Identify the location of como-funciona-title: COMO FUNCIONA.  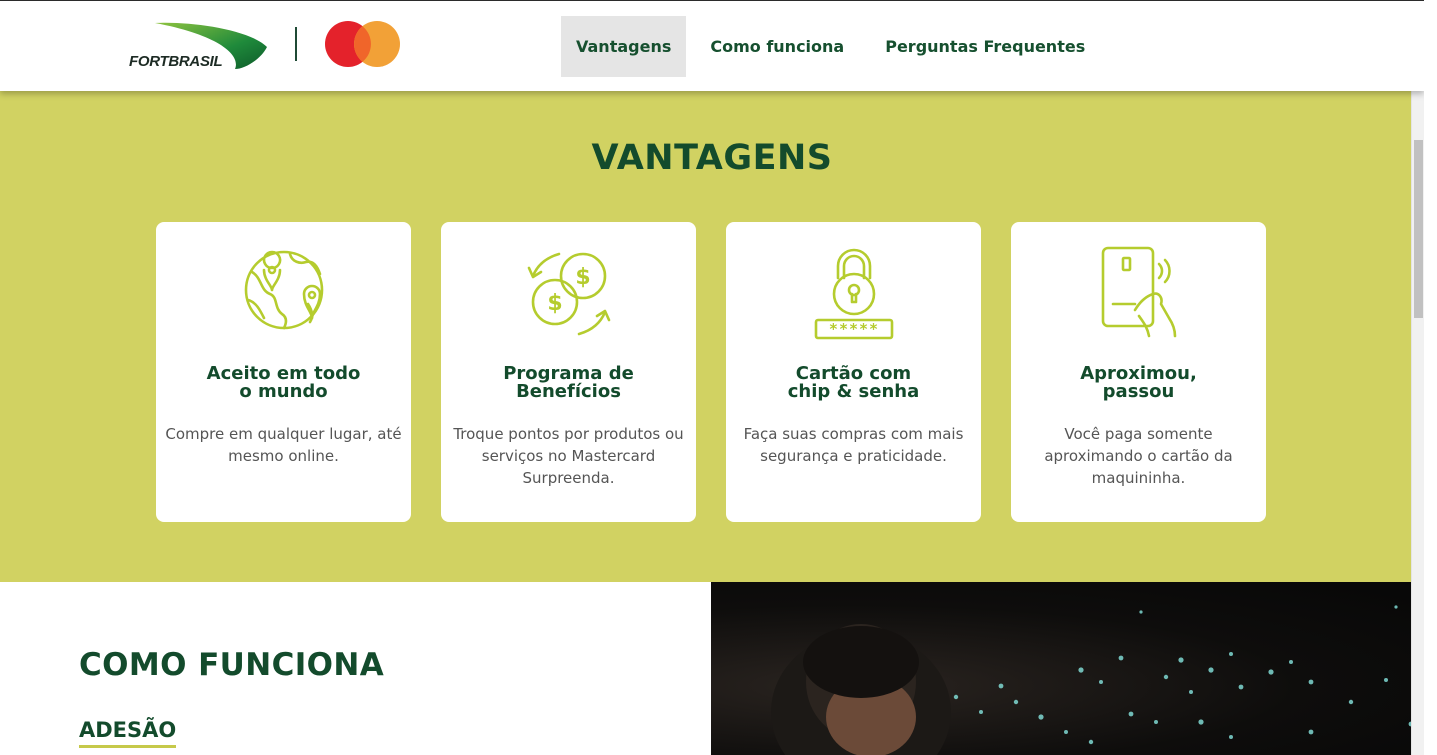
(232, 665).